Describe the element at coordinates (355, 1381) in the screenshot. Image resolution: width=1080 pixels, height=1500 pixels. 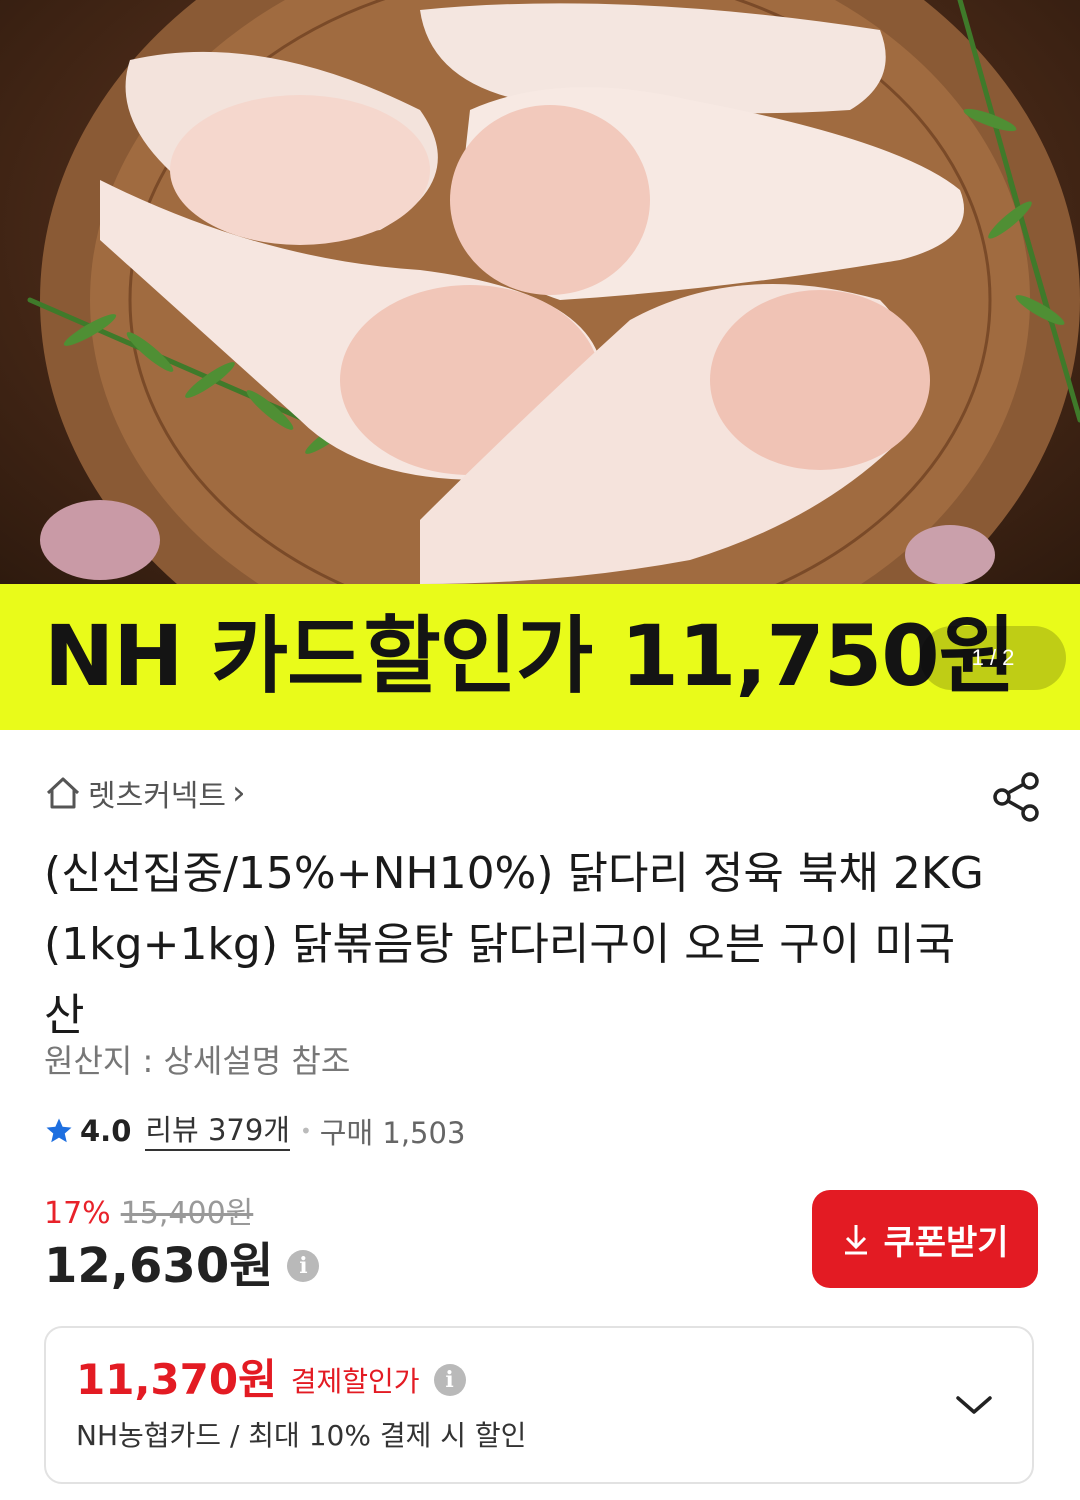
I see `card-discount-label: 결제할인가` at that location.